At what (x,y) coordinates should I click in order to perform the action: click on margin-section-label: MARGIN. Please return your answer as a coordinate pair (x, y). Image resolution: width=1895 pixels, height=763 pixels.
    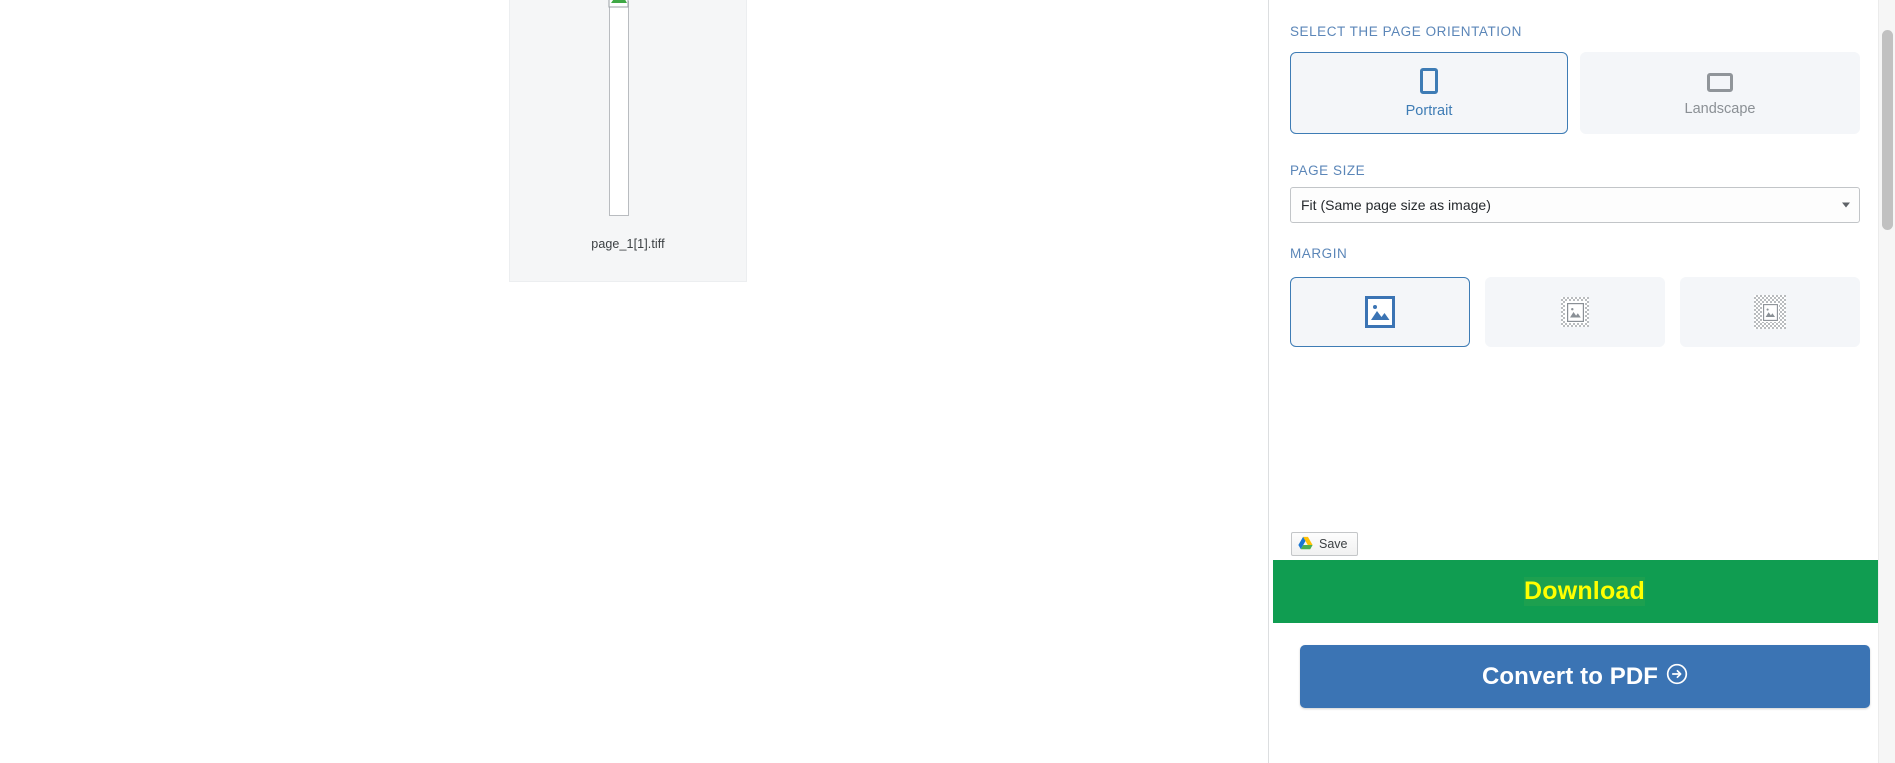
    Looking at the image, I should click on (1319, 253).